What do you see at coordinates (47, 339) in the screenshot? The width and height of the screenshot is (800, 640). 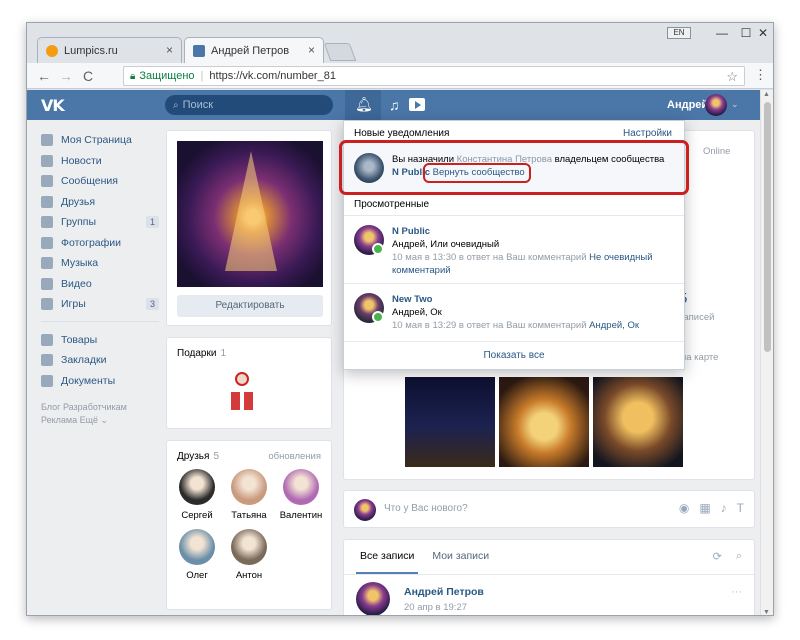 I see `goods-icon` at bounding box center [47, 339].